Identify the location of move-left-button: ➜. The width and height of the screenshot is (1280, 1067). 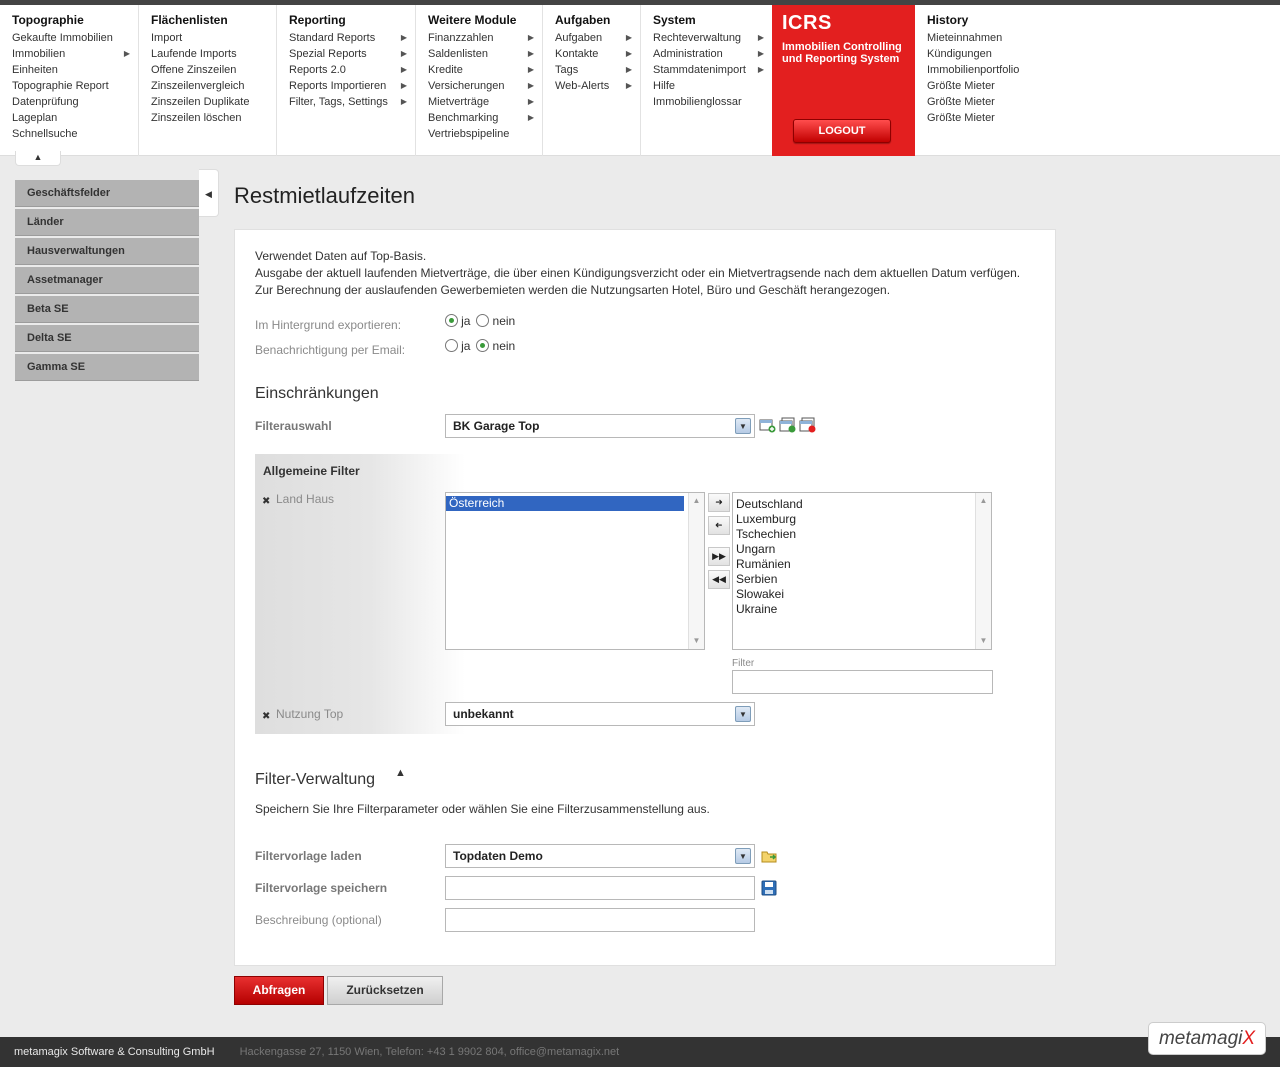
(719, 525).